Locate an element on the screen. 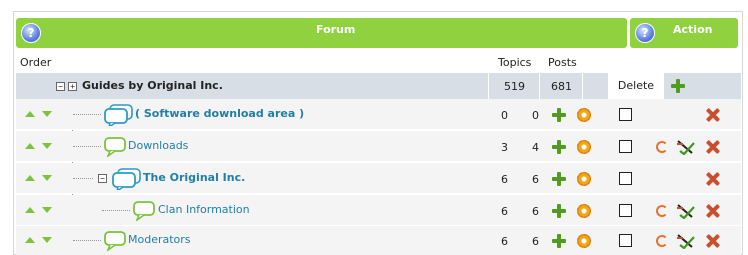 Image resolution: width=748 pixels, height=255 pixels. category-name: Guides by Original Inc. is located at coordinates (152, 85).